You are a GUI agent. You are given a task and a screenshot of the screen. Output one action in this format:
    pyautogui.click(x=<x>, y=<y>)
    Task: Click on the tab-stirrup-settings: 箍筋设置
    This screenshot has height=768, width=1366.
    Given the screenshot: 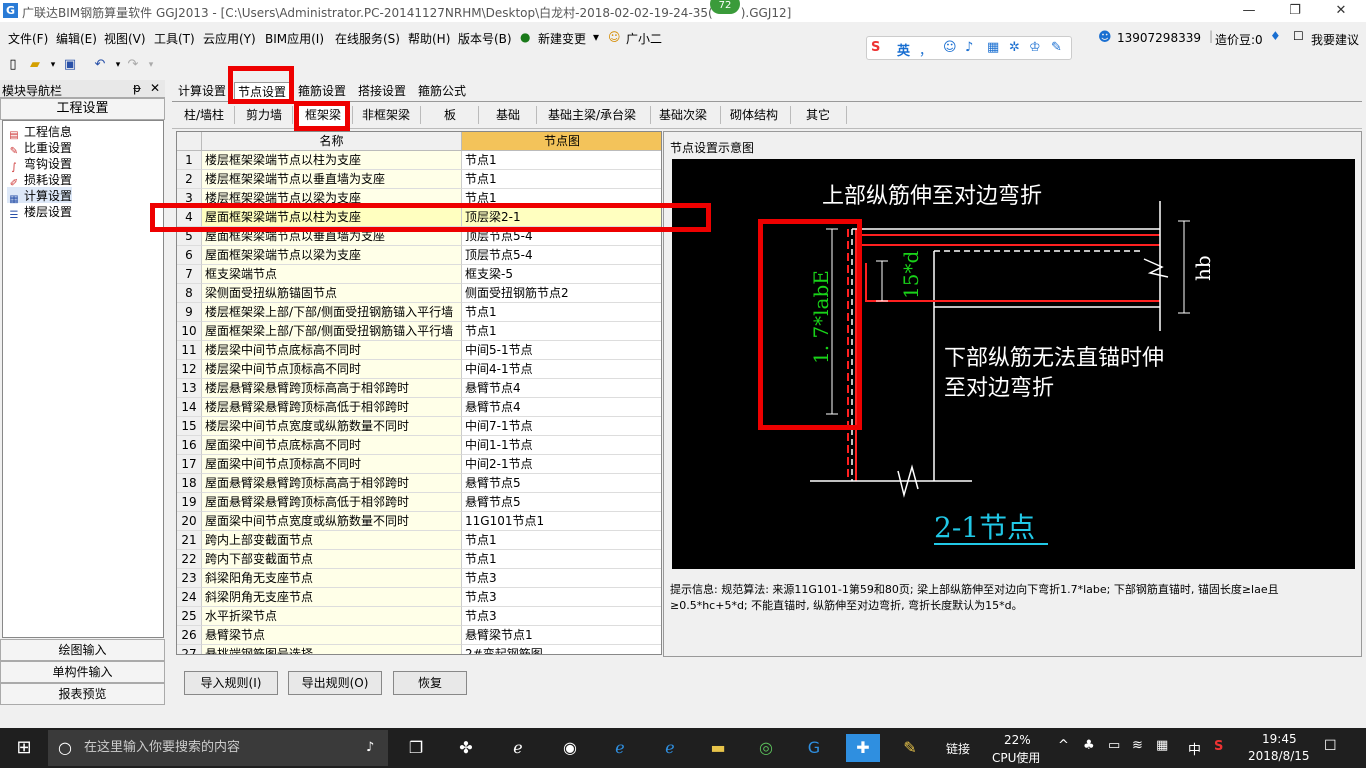 What is the action you would take?
    pyautogui.click(x=322, y=91)
    